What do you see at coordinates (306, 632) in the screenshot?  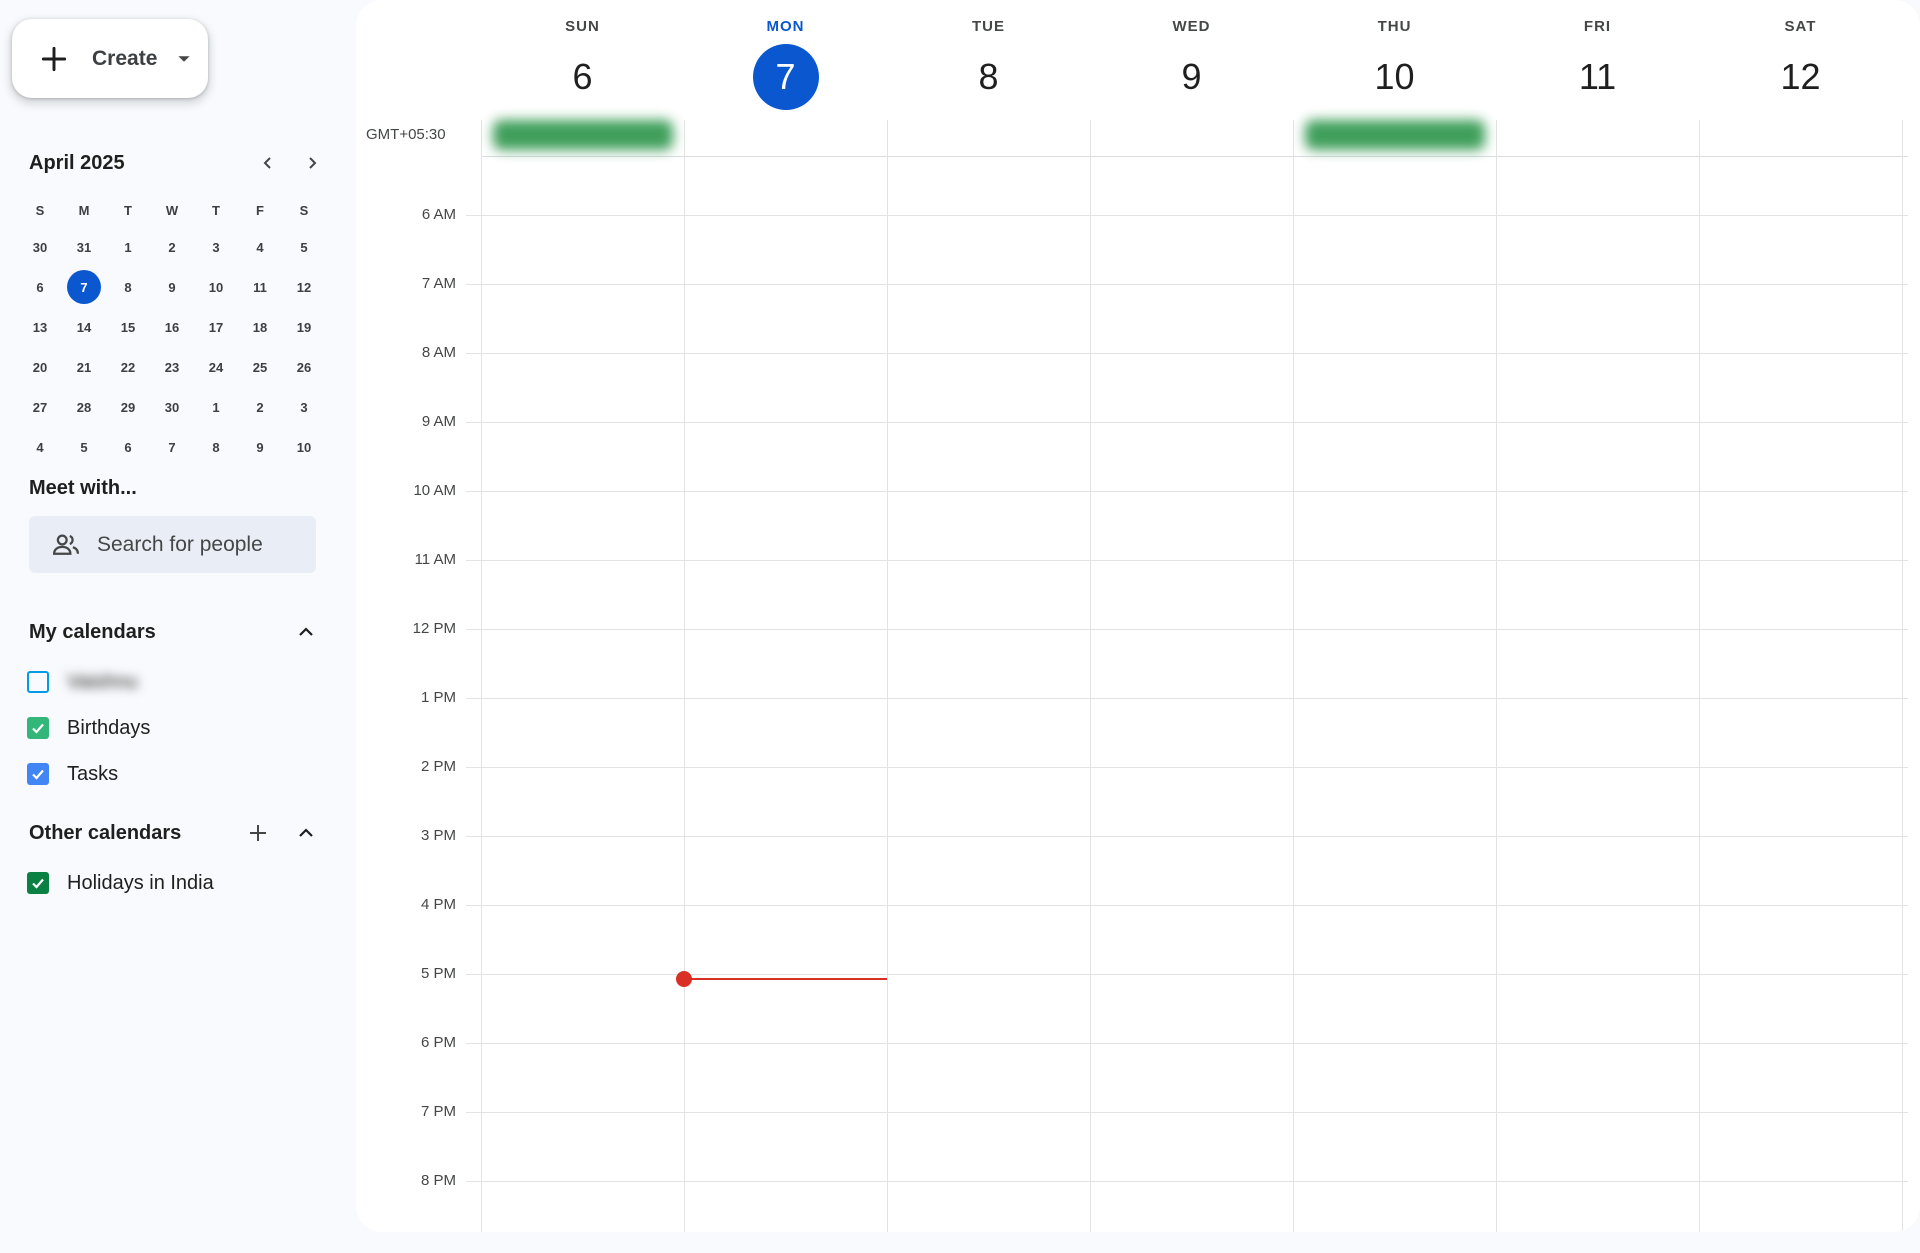 I see `collapse-my-calendars-button` at bounding box center [306, 632].